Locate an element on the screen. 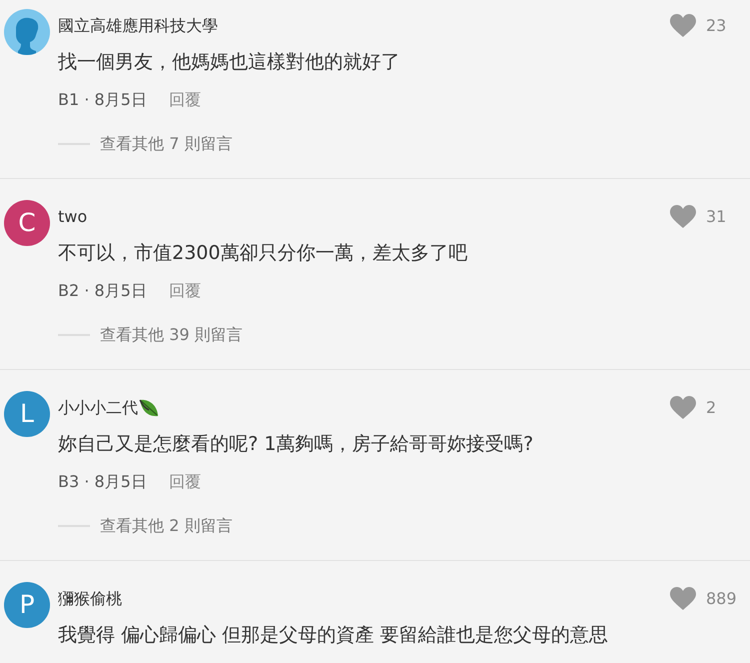  like-count: 31 is located at coordinates (716, 217).